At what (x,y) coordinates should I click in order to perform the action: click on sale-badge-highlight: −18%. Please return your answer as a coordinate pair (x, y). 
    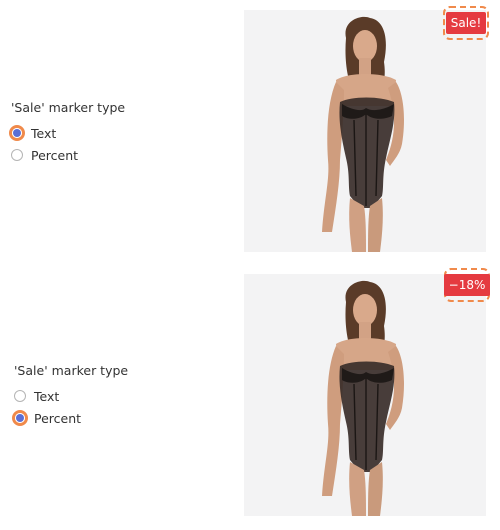
    Looking at the image, I should click on (467, 285).